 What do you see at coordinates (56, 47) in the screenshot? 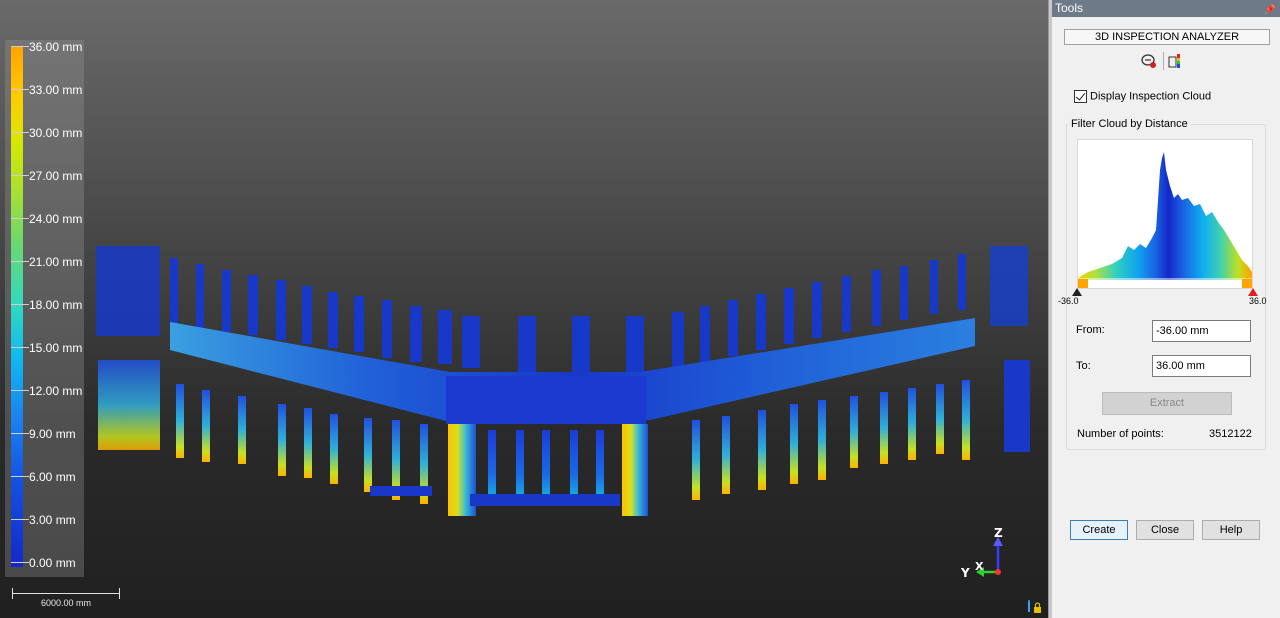
I see `legend-label: 36.00 mm` at bounding box center [56, 47].